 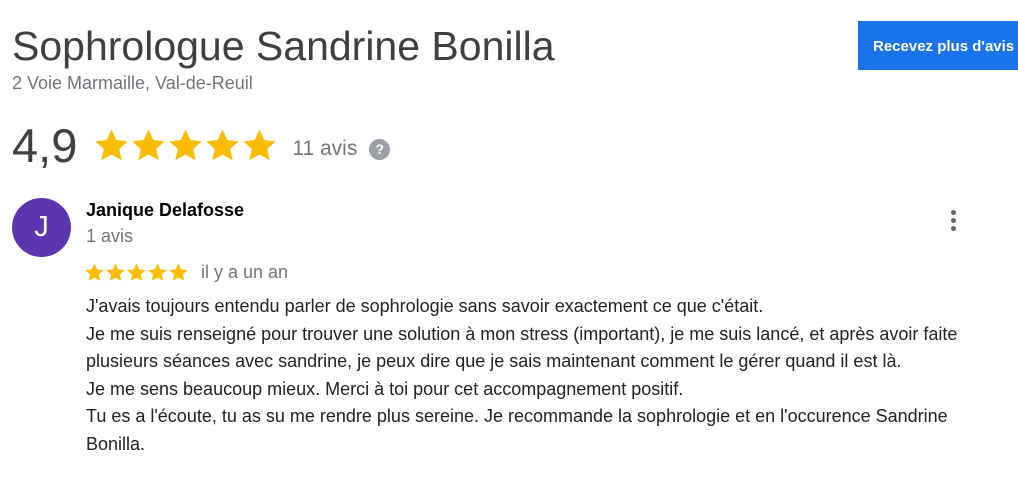 I want to click on review-star-rating, so click(x=136, y=272).